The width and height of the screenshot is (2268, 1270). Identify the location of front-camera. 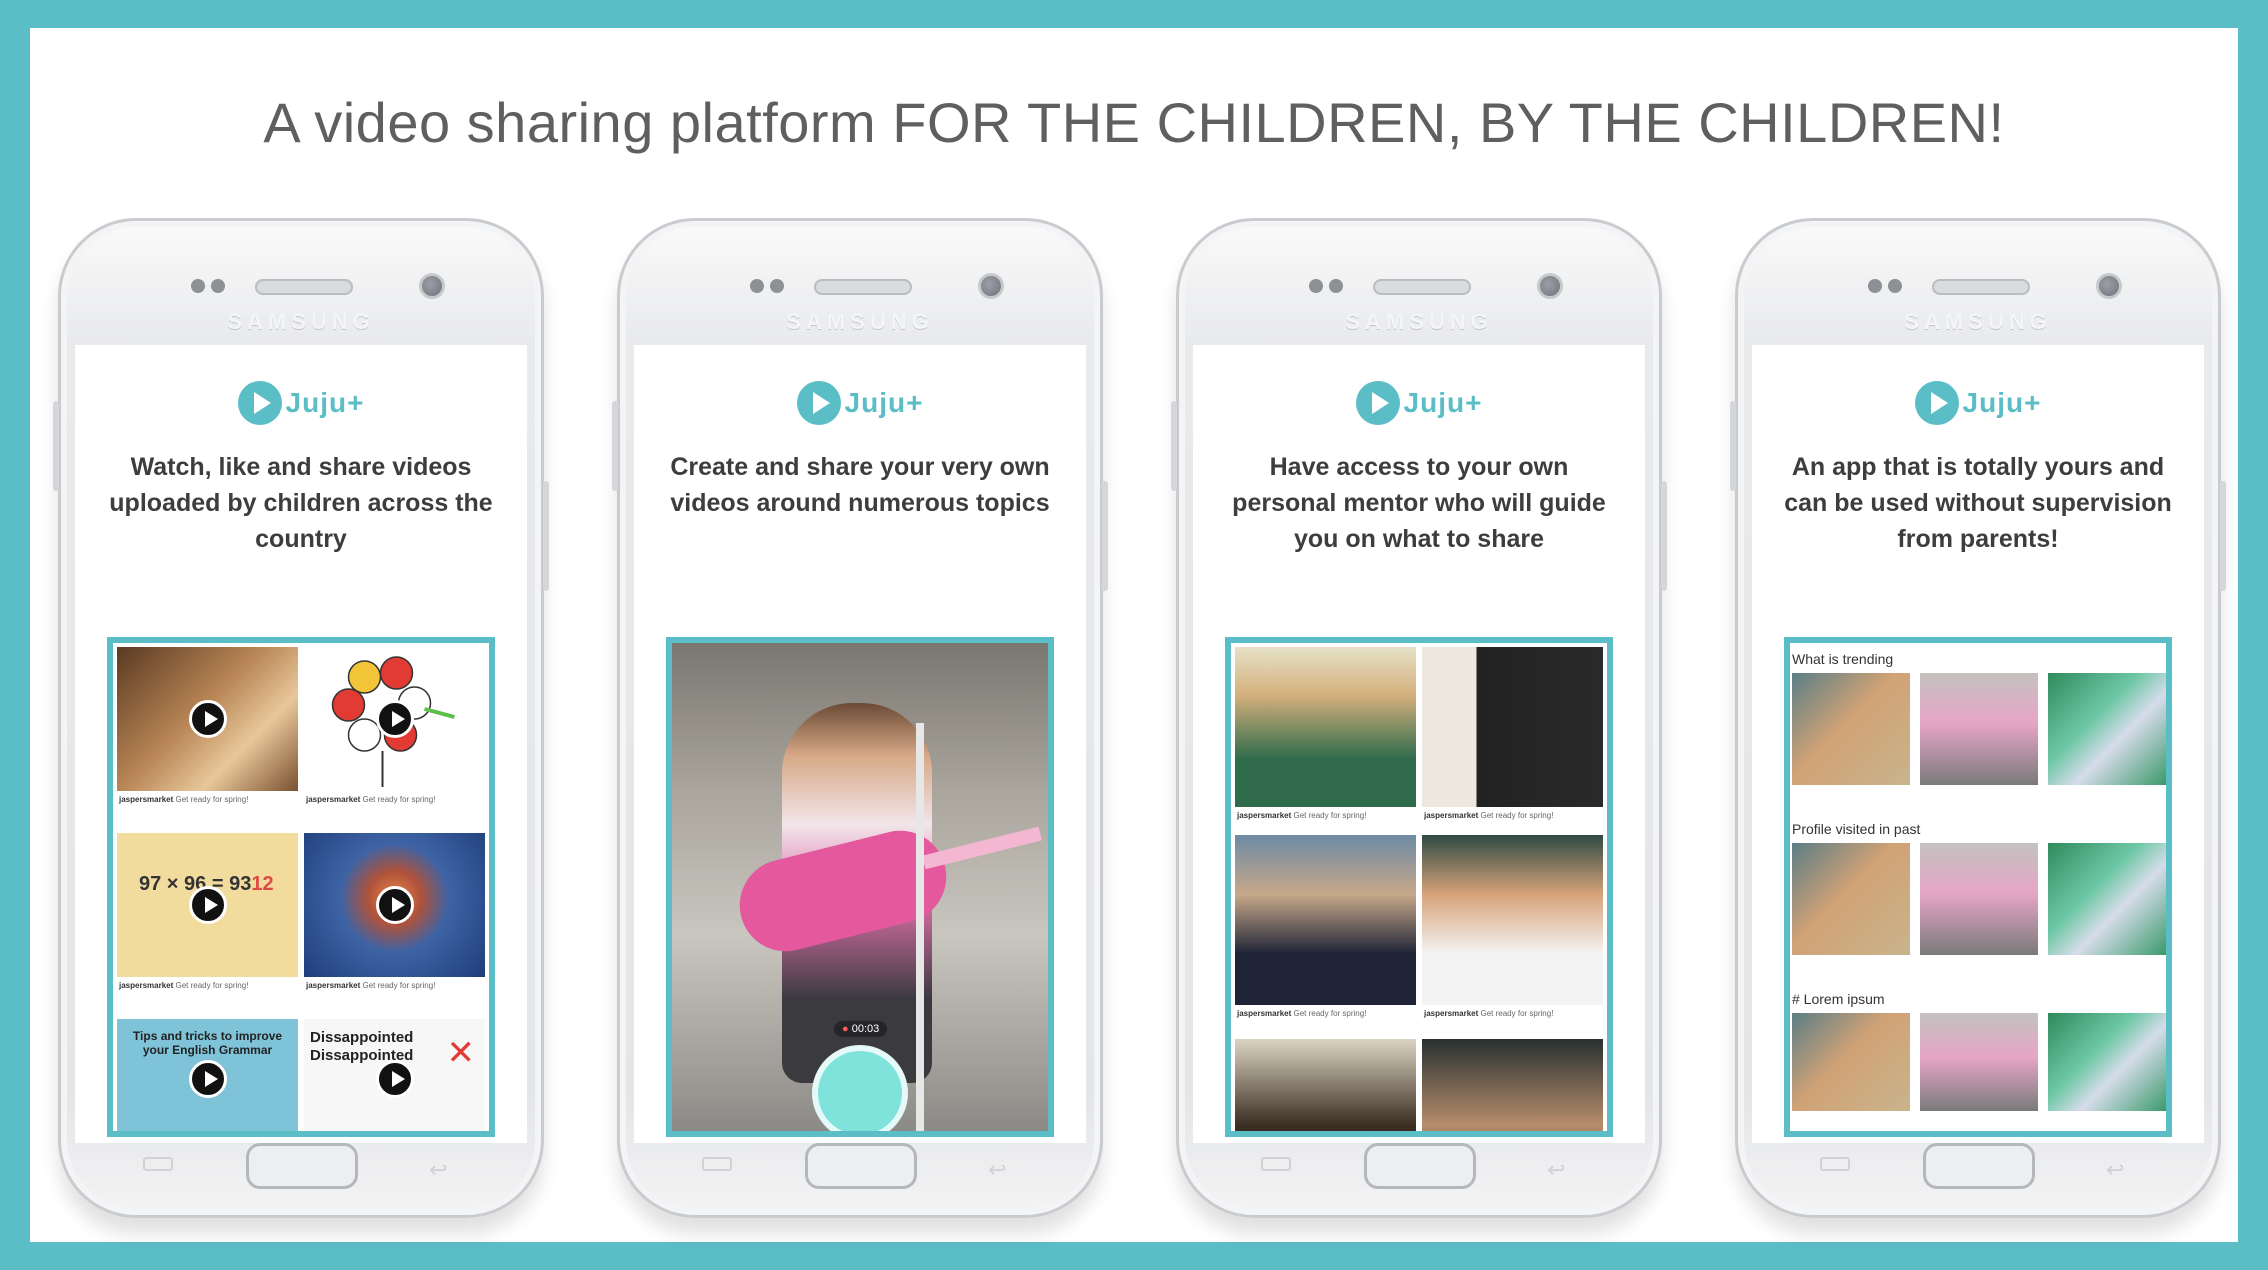
(2109, 286).